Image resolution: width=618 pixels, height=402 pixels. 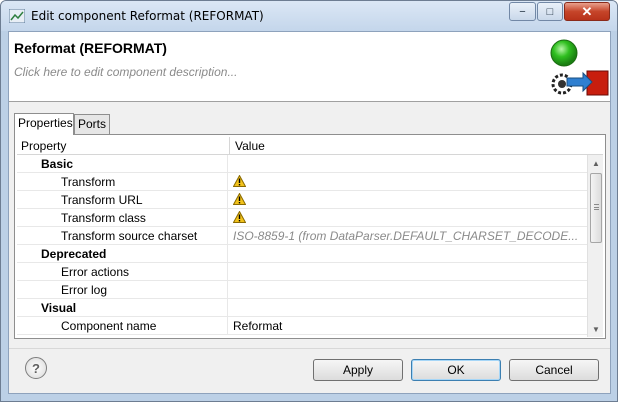 I want to click on property-row: Component name Reformat, so click(x=303, y=326).